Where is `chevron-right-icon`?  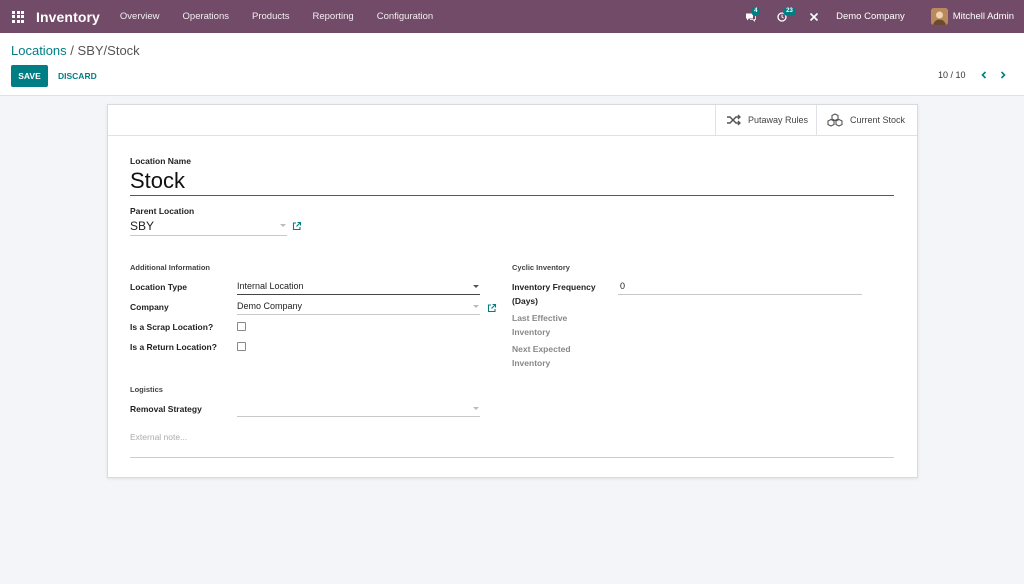
chevron-right-icon is located at coordinates (1003, 75).